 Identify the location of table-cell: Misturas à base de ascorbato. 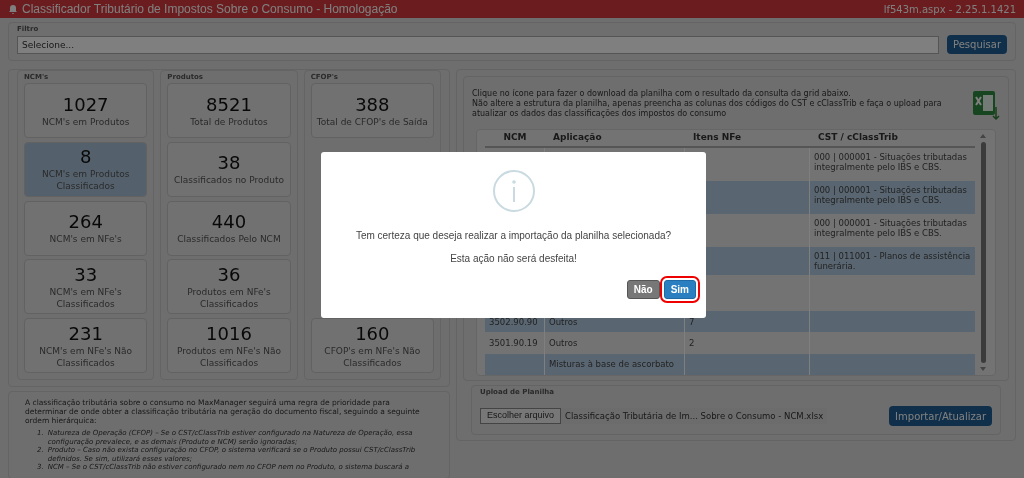
(612, 364).